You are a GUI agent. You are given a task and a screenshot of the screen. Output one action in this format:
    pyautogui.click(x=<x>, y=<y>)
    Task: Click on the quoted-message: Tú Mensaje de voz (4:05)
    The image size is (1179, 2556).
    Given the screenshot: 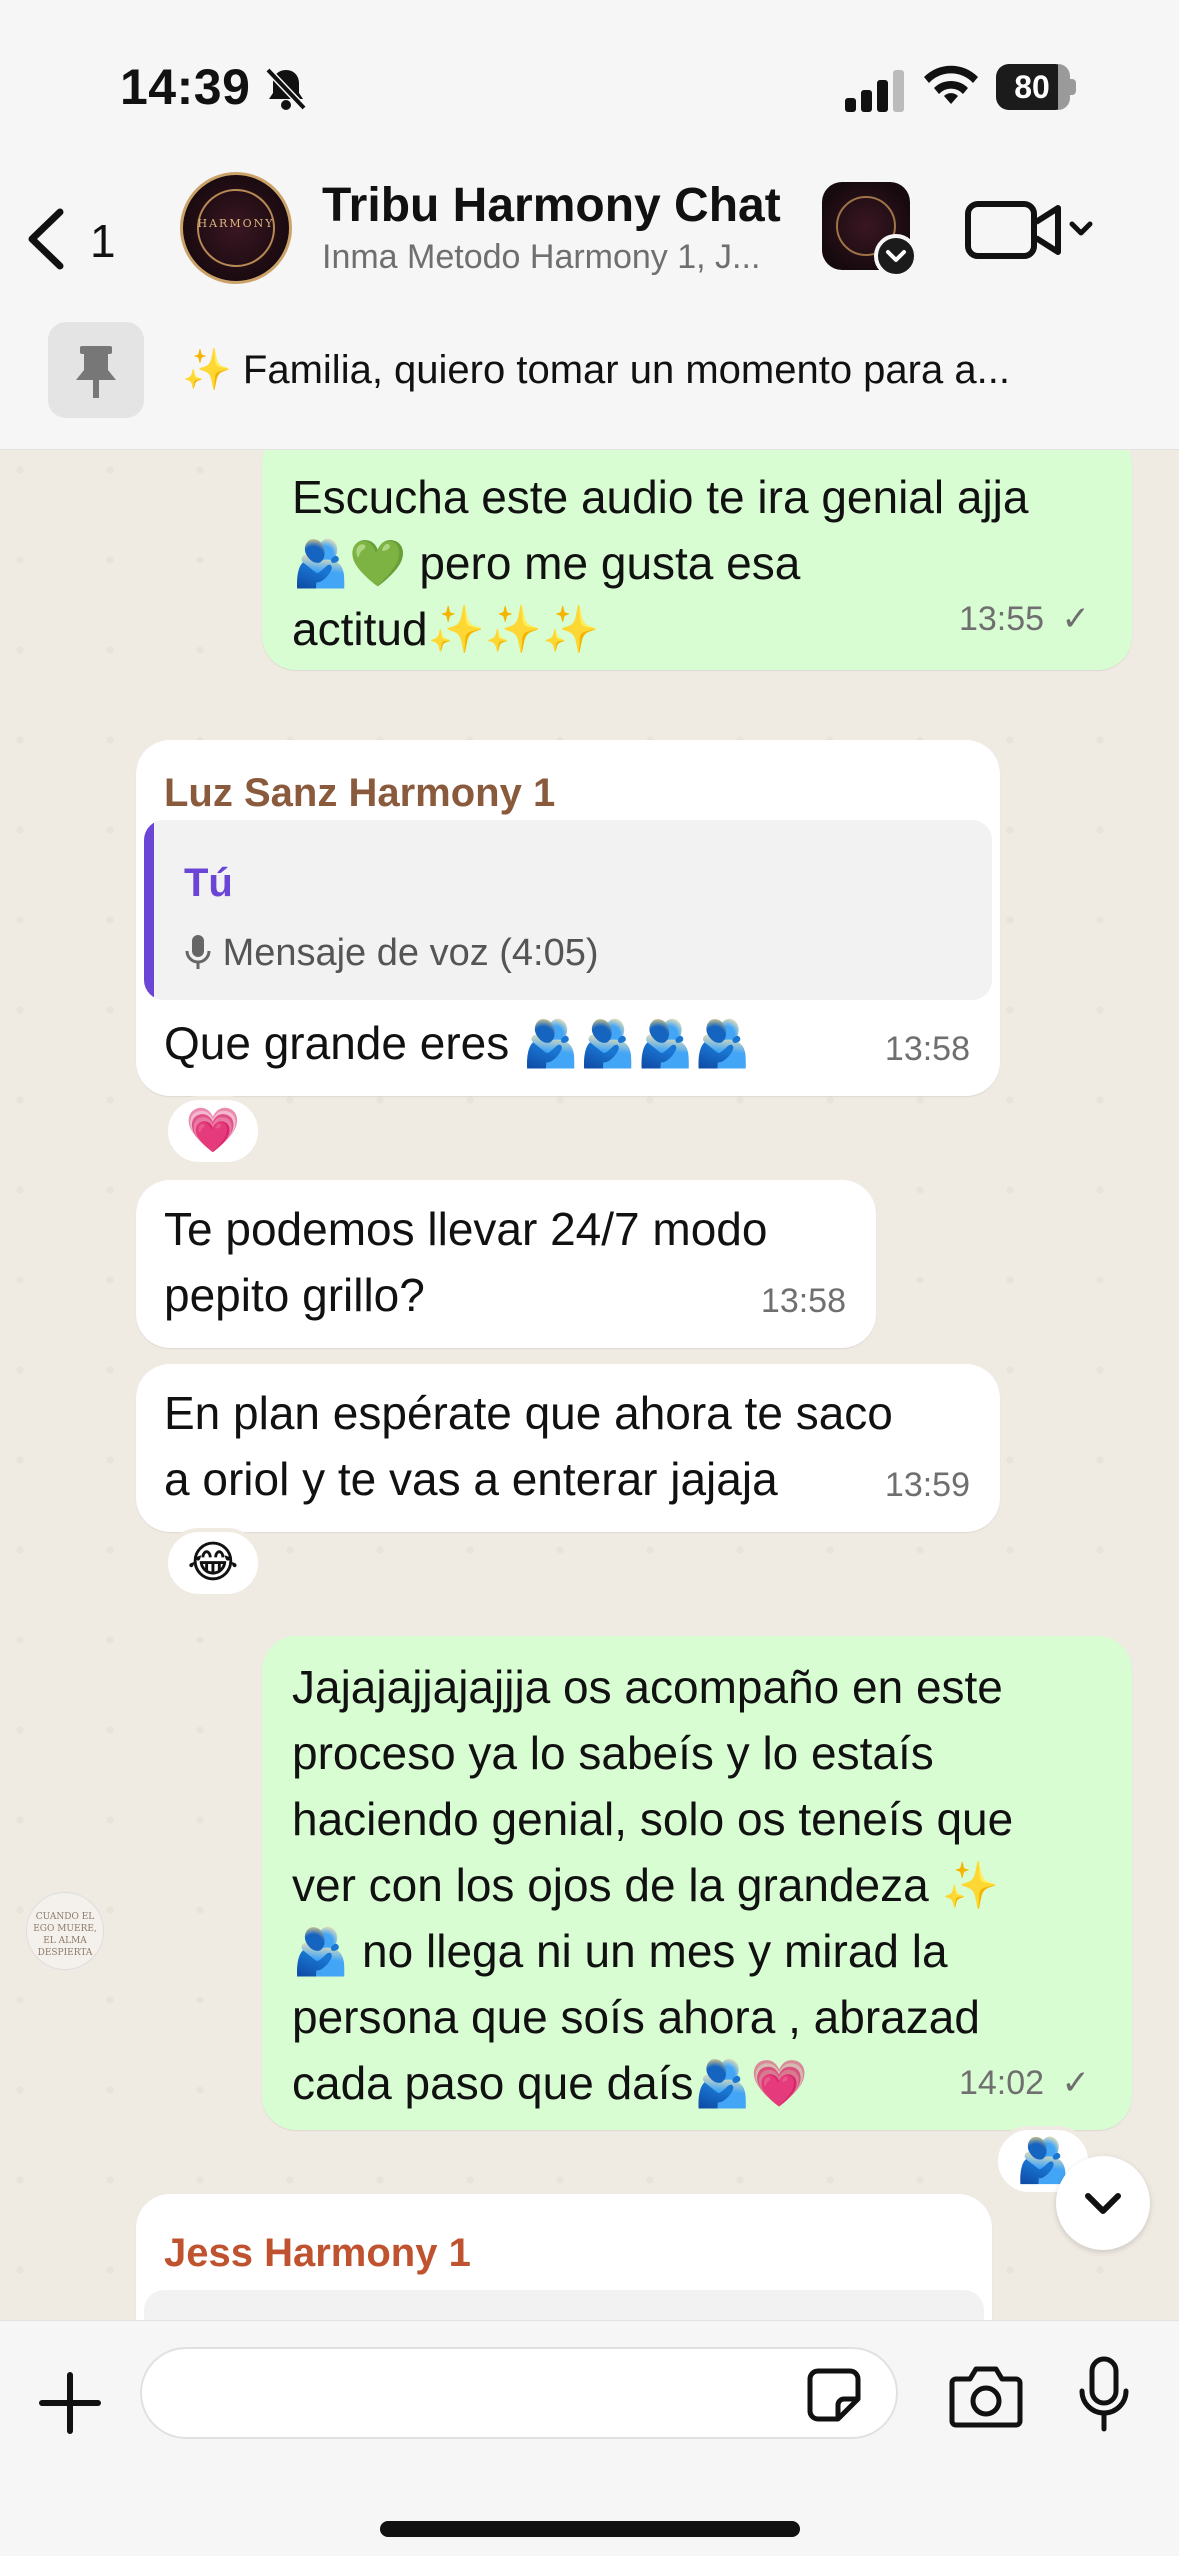 What is the action you would take?
    pyautogui.click(x=568, y=910)
    